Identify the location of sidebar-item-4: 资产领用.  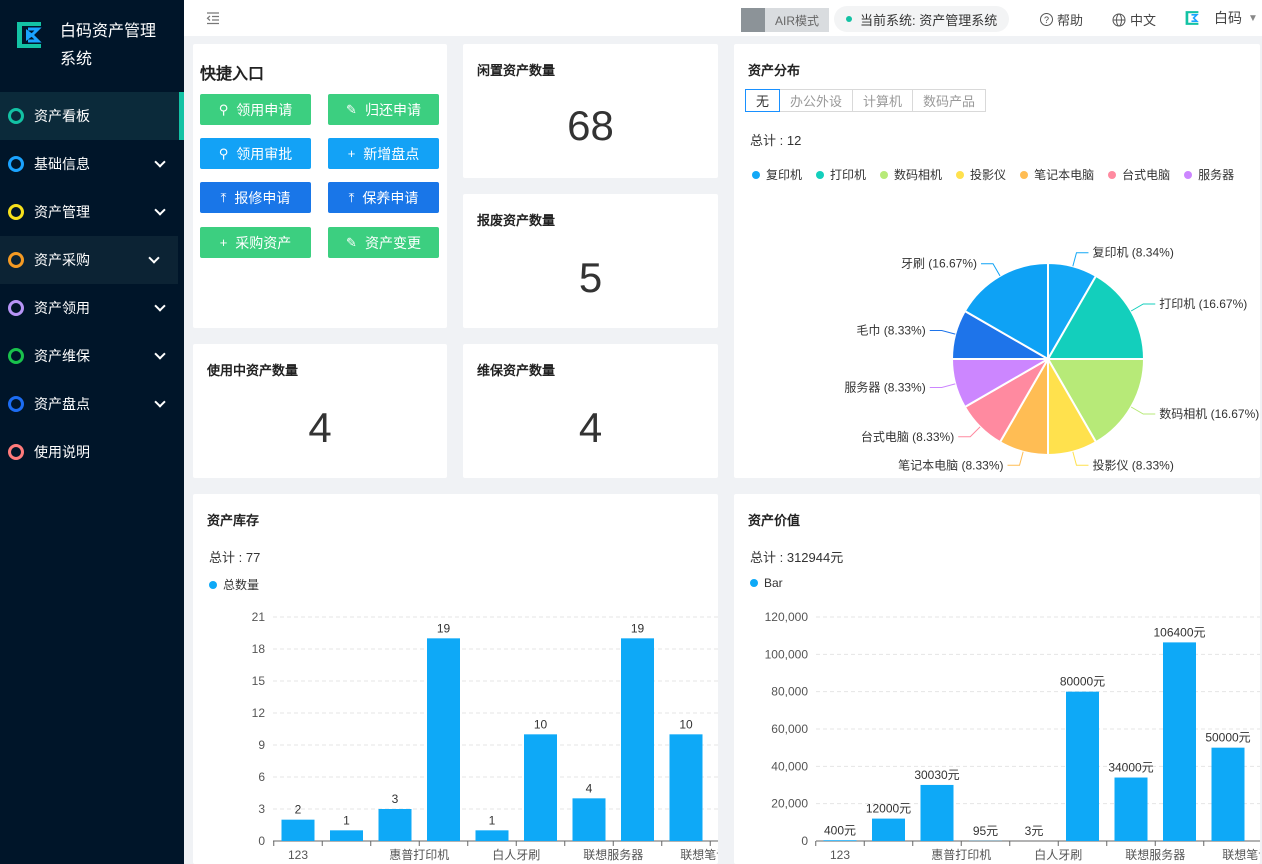
(92, 308).